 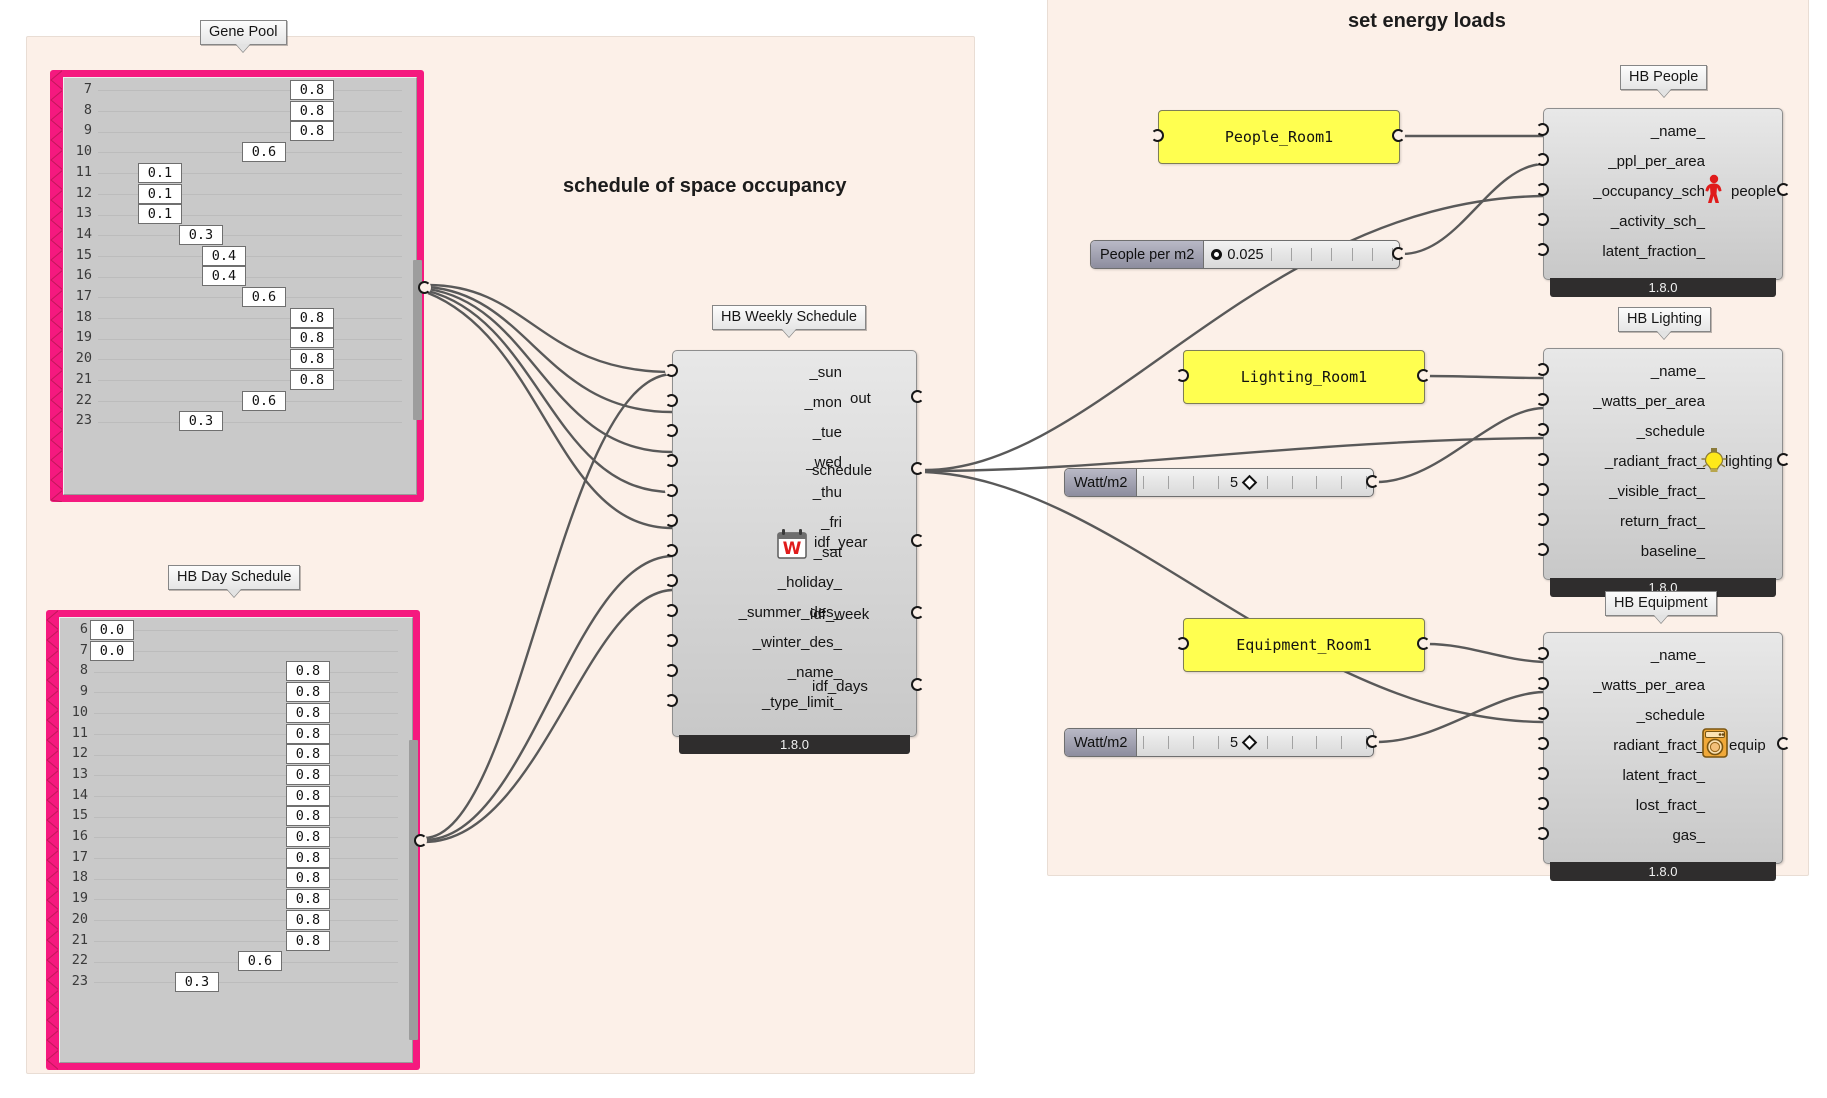 I want to click on gene-pool-row: 10 0.6, so click(x=240, y=152).